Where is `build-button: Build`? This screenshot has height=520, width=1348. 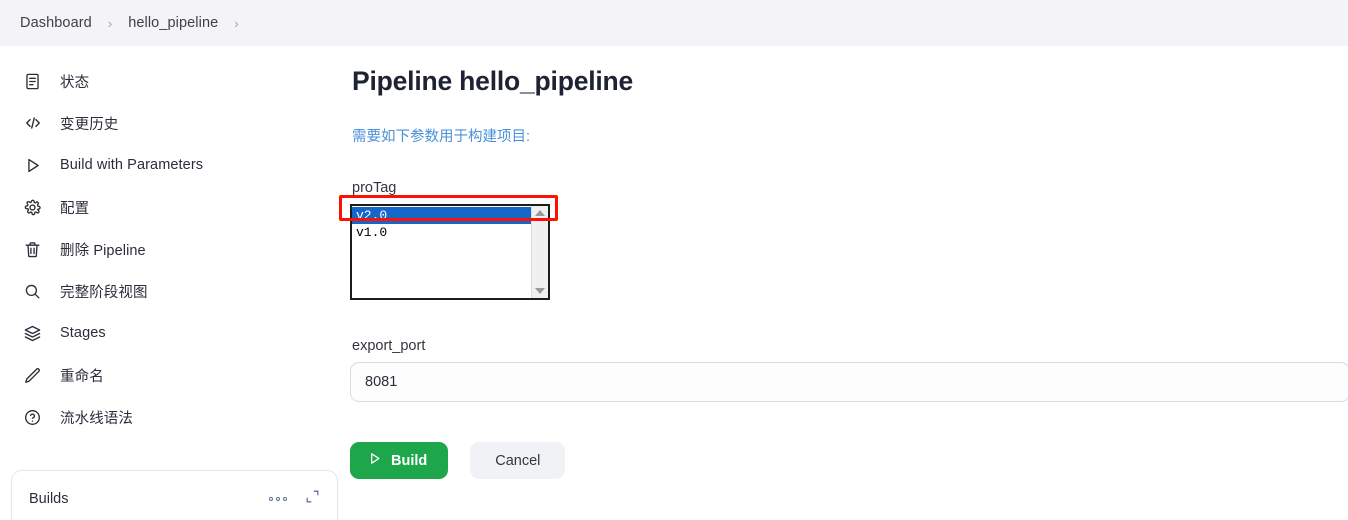 build-button: Build is located at coordinates (399, 460).